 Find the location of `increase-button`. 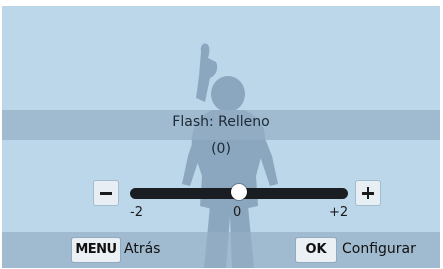

increase-button is located at coordinates (368, 193).